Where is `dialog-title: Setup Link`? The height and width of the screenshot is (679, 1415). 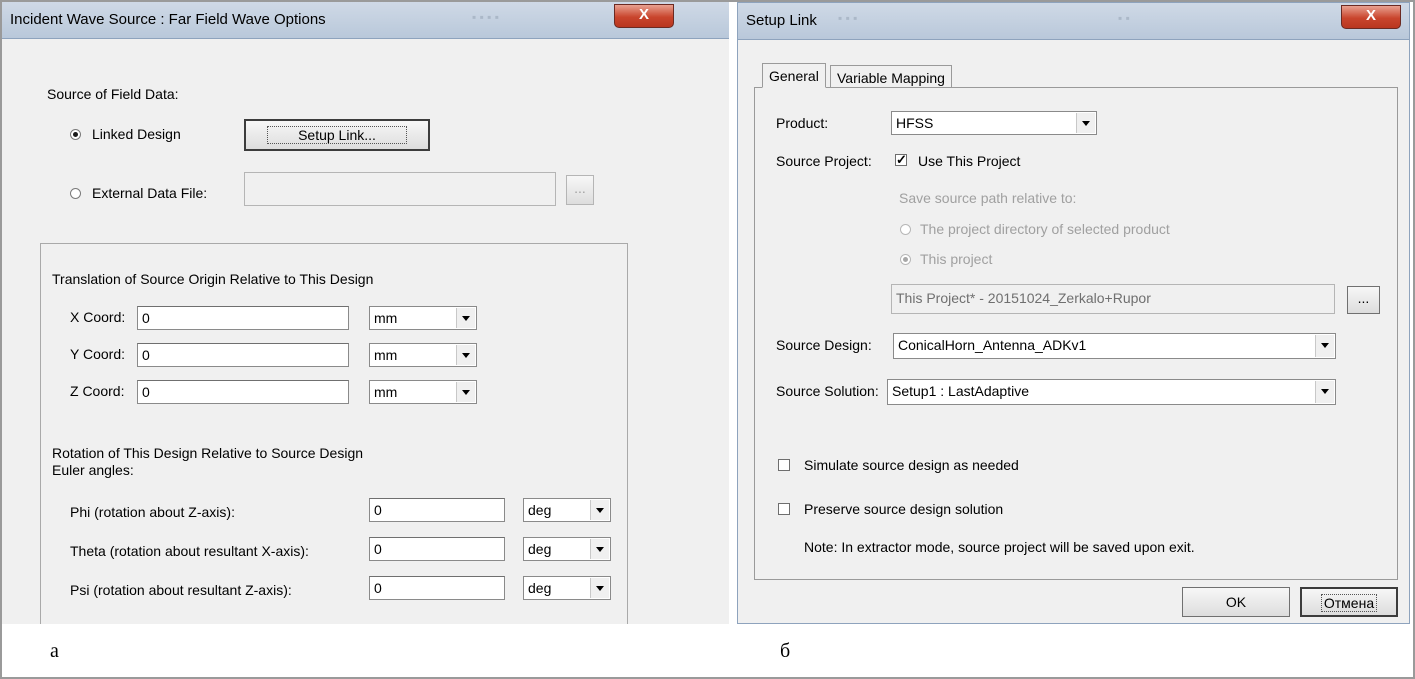
dialog-title: Setup Link is located at coordinates (781, 20).